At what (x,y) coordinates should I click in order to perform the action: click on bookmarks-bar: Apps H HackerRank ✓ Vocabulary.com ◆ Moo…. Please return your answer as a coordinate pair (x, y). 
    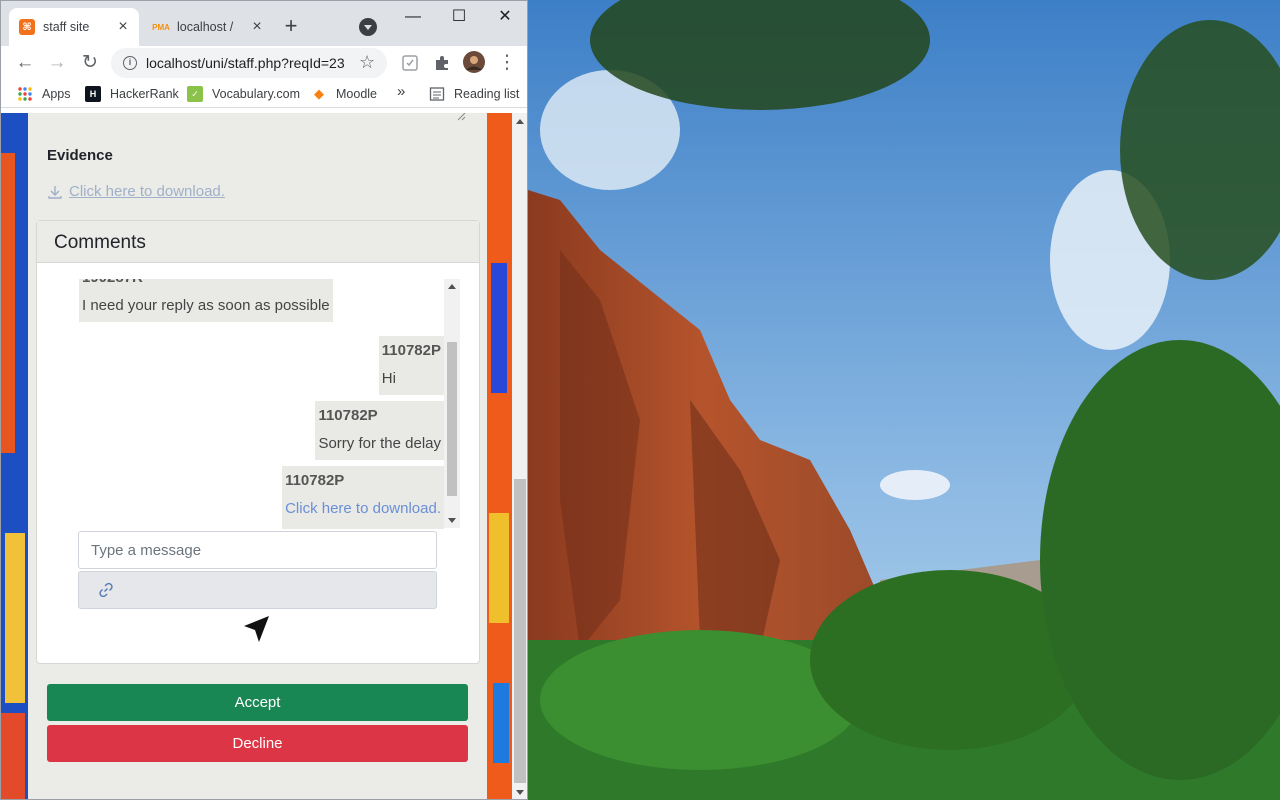
    Looking at the image, I should click on (264, 94).